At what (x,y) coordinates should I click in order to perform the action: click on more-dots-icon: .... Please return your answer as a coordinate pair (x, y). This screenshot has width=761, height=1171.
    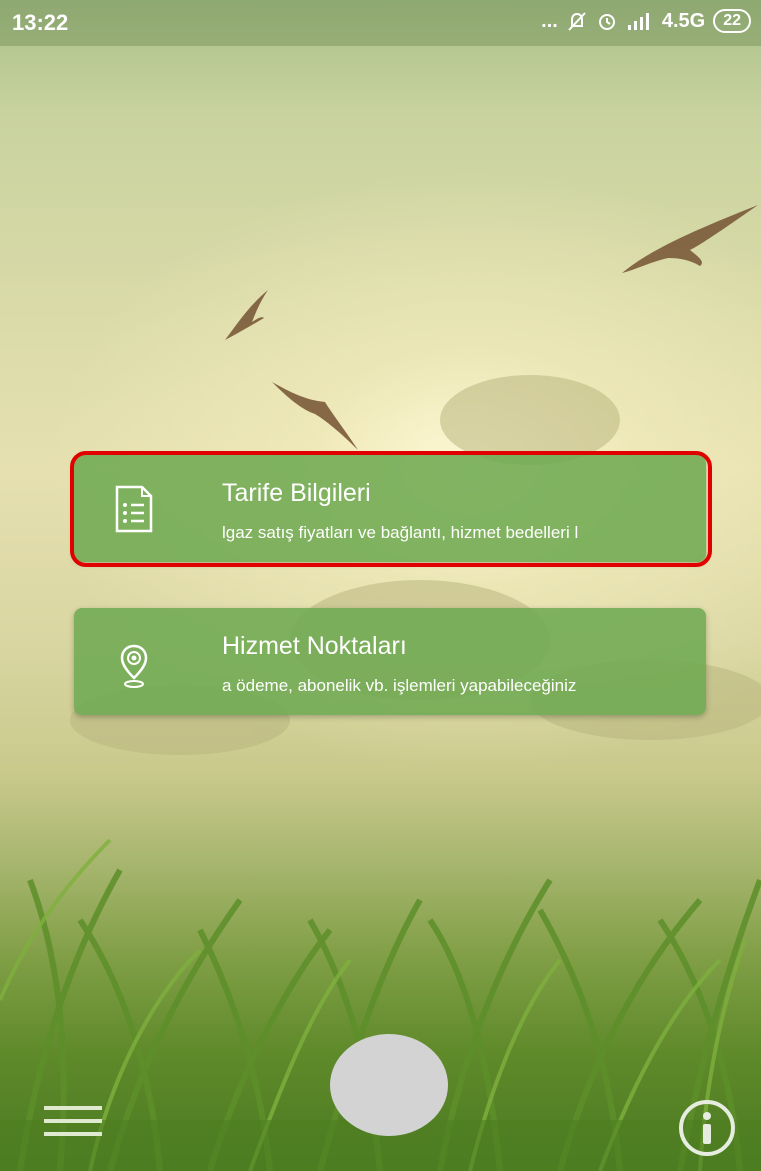
    Looking at the image, I should click on (549, 20).